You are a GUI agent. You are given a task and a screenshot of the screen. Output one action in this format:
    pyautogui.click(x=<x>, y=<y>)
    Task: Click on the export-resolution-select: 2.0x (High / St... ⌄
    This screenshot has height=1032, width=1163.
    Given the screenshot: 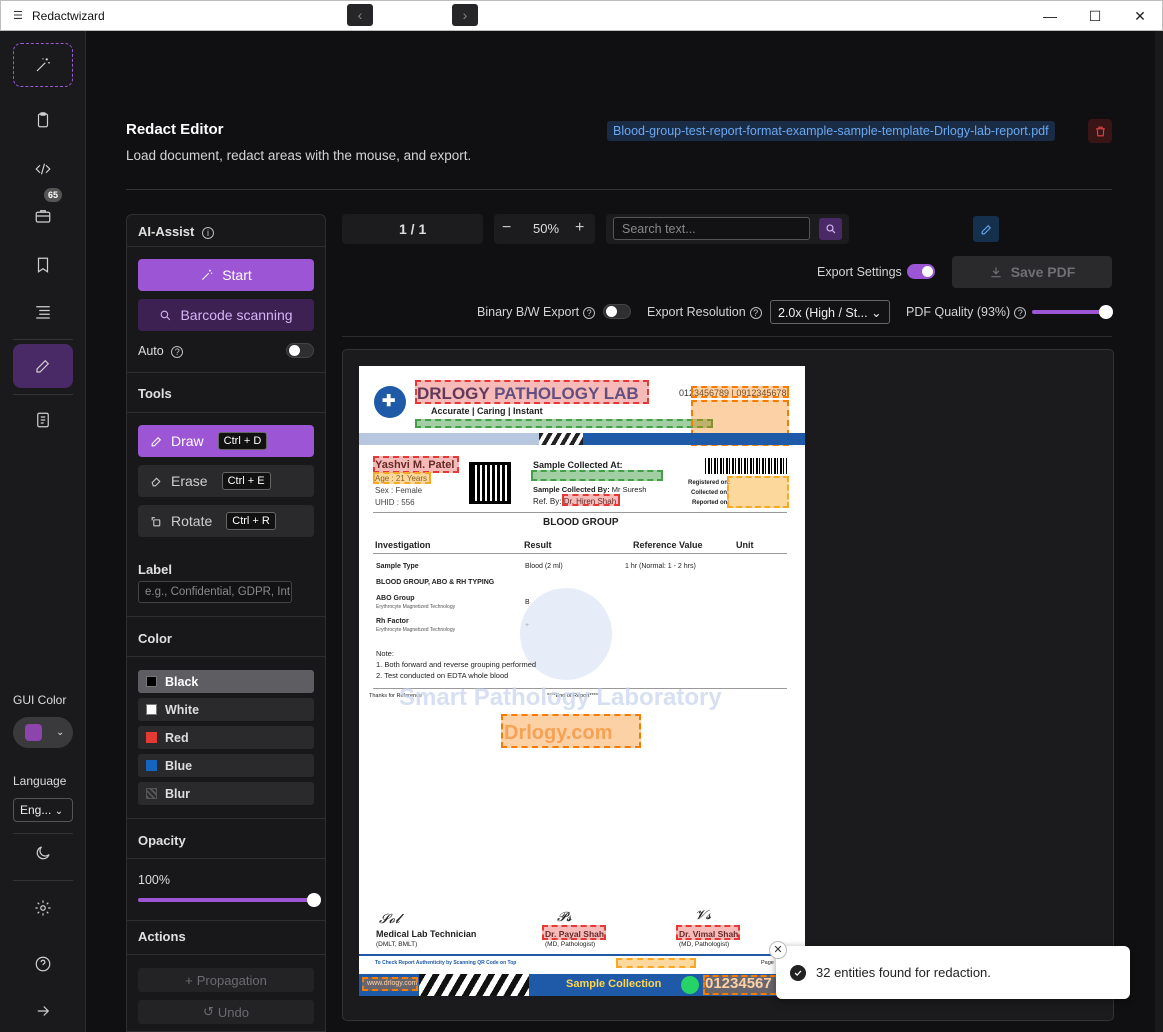 What is the action you would take?
    pyautogui.click(x=830, y=312)
    